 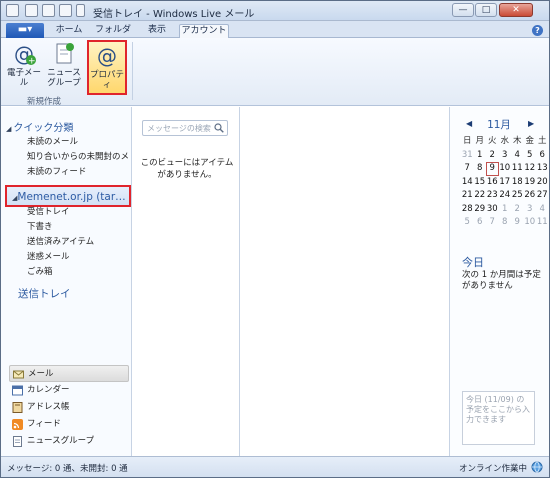 What do you see at coordinates (113, 36) in the screenshot?
I see `tab-folder: フォルダー` at bounding box center [113, 36].